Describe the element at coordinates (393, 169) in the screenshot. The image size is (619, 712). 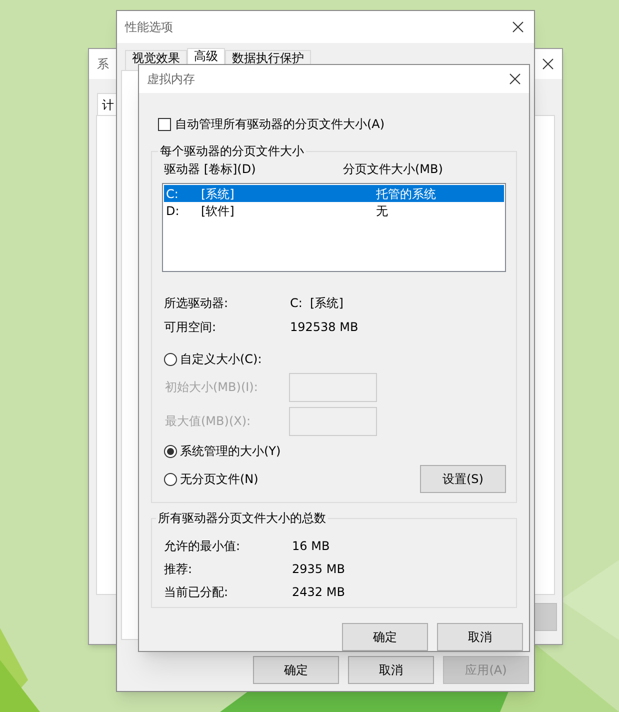
I see `column-header: 分页文件大小(MB)` at that location.